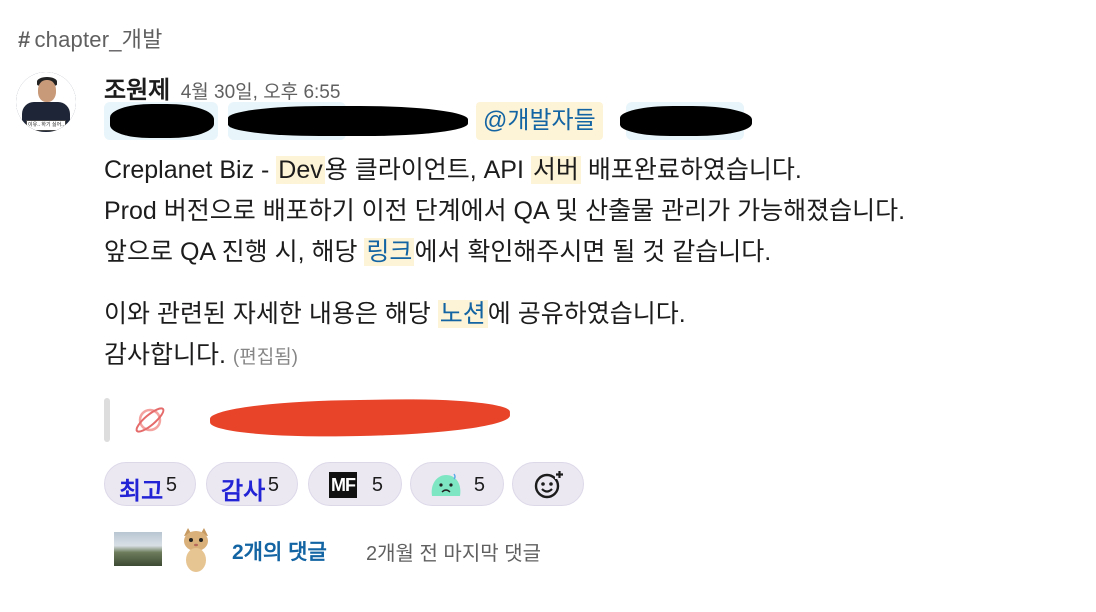  Describe the element at coordinates (462, 314) in the screenshot. I see `notion-link: 노션` at that location.